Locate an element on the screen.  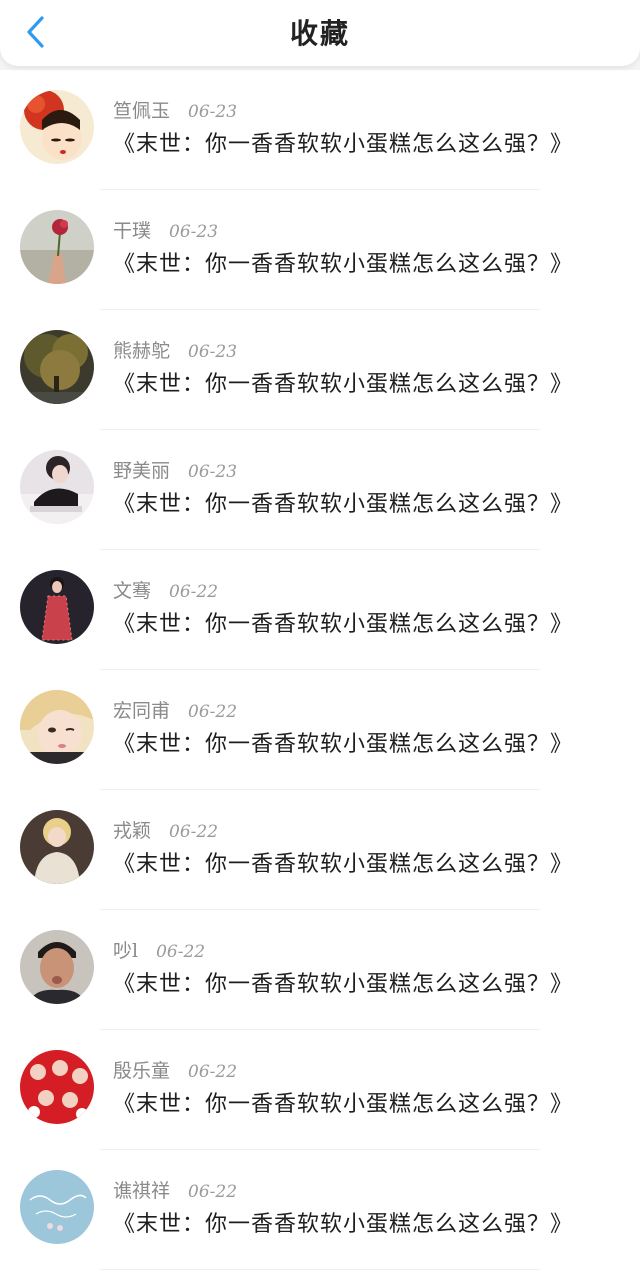
item-meta: 文骞 06-22 is located at coordinates (165, 589).